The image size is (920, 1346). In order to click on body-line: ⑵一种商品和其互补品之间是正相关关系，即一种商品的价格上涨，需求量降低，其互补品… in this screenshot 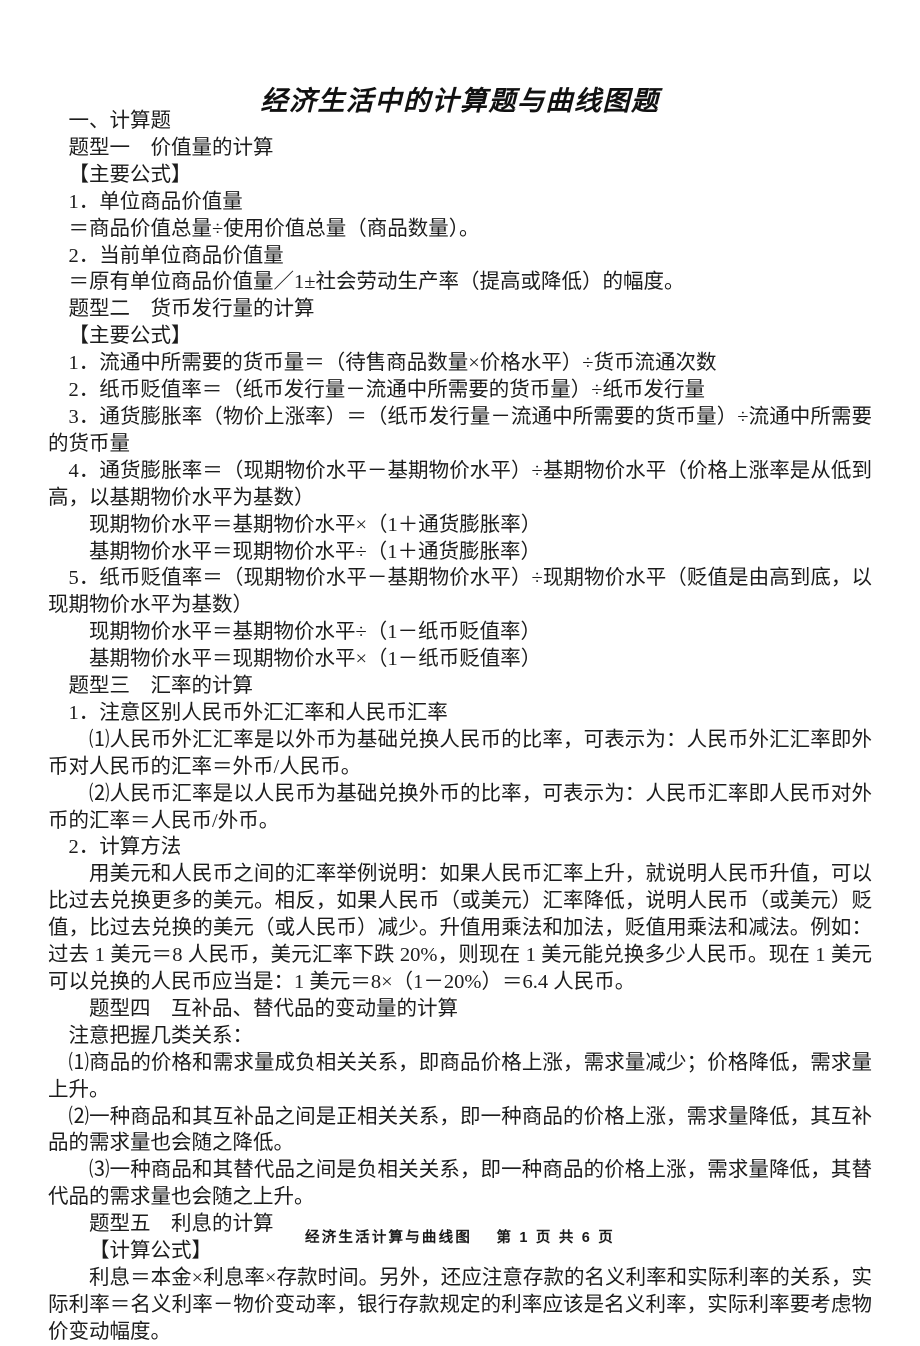, I will do `click(460, 1130)`.